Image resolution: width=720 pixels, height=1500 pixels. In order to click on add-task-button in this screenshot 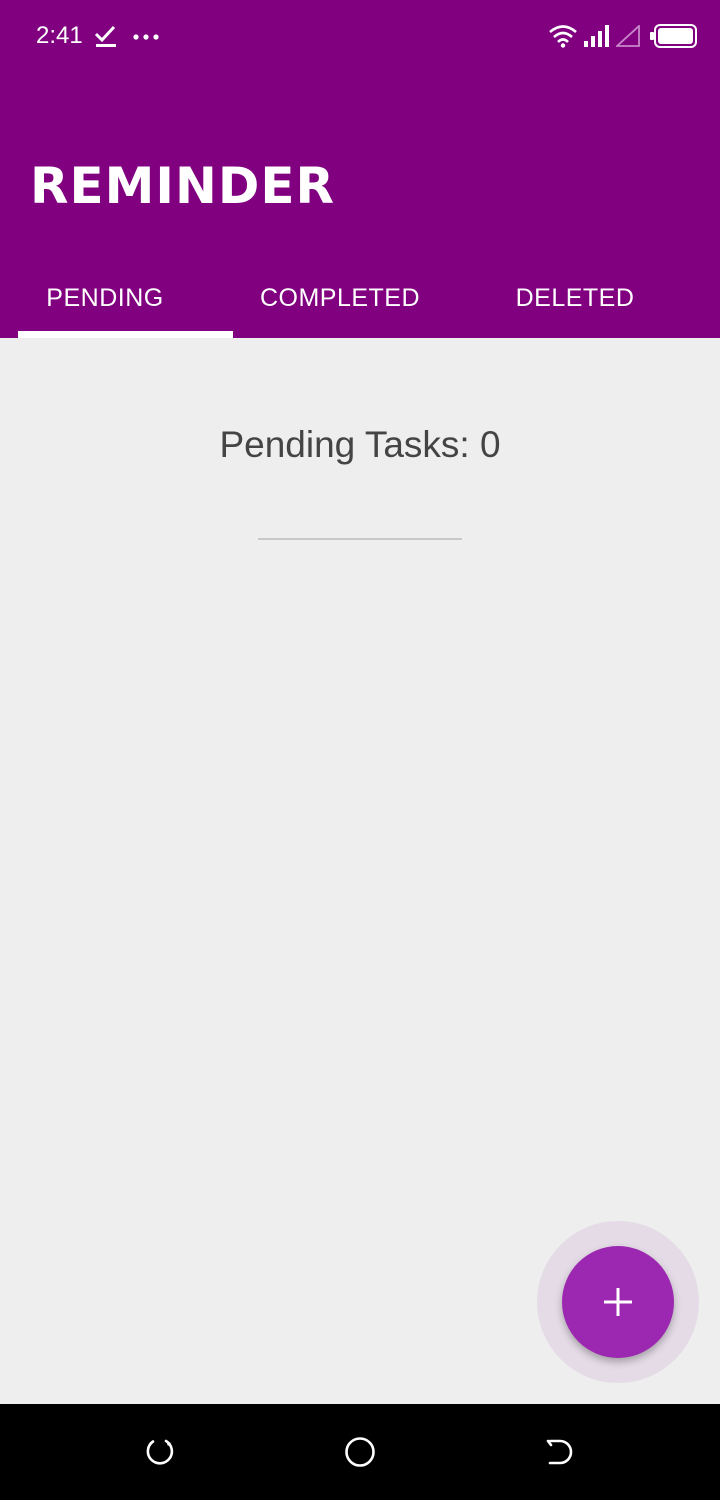, I will do `click(618, 1302)`.